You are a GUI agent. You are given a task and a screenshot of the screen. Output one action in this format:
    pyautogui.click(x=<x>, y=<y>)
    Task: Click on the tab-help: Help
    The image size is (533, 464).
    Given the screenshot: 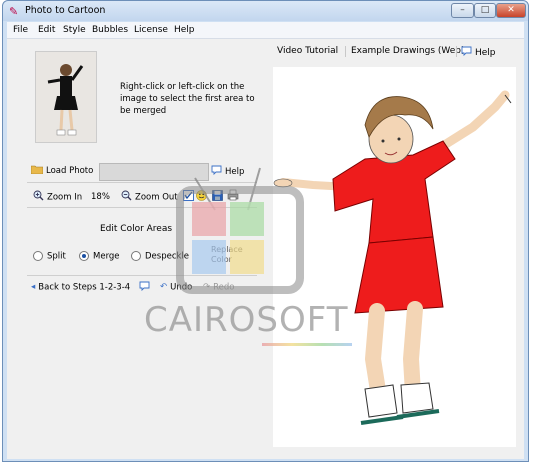 What is the action you would take?
    pyautogui.click(x=478, y=52)
    